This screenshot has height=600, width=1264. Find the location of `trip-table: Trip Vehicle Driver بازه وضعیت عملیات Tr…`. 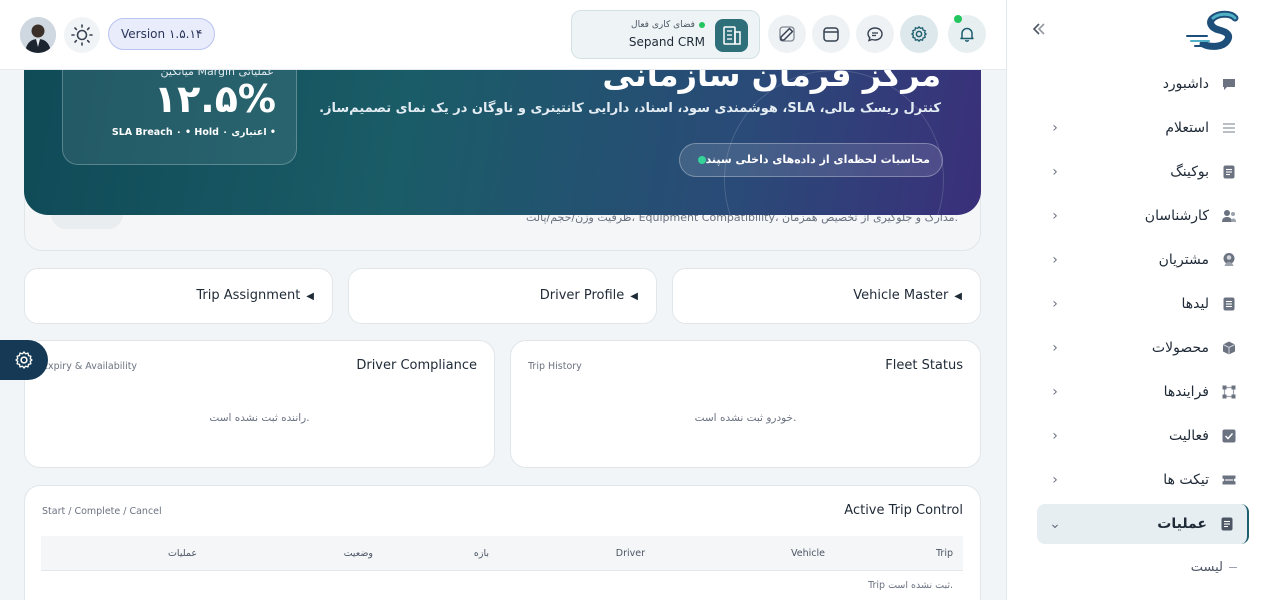

trip-table: Trip Vehicle Driver بازه وضعیت عملیات Tr… is located at coordinates (502, 563).